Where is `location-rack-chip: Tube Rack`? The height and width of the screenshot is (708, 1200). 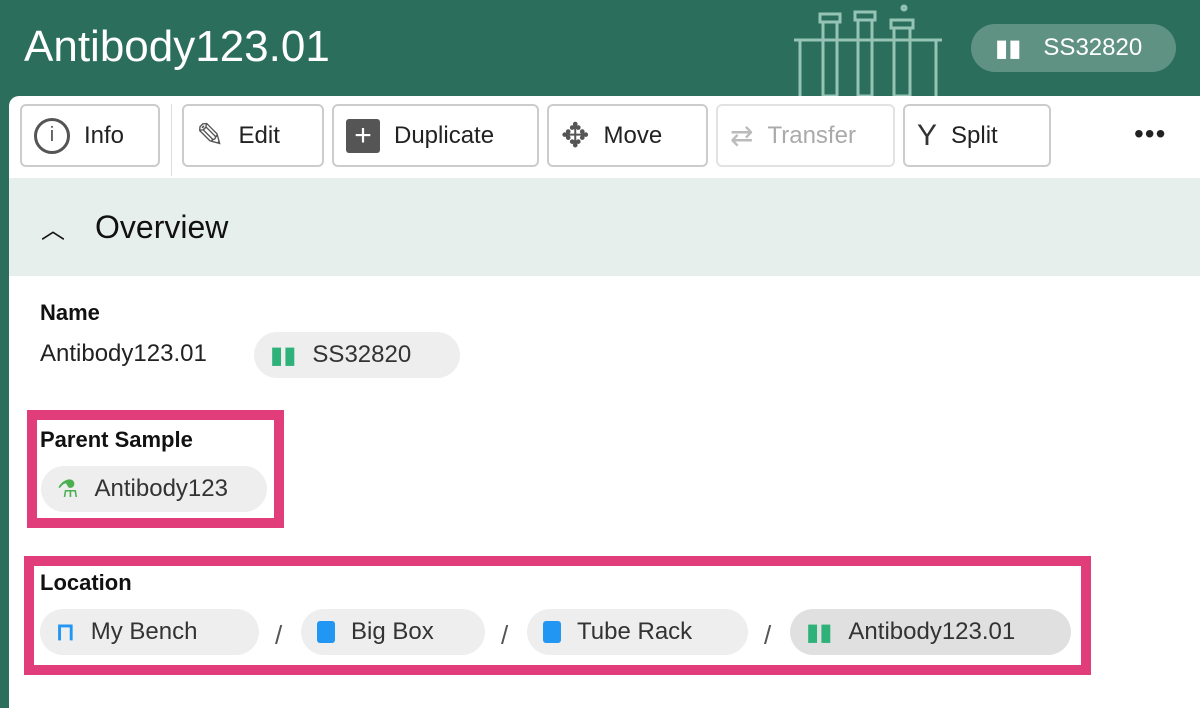 location-rack-chip: Tube Rack is located at coordinates (637, 632).